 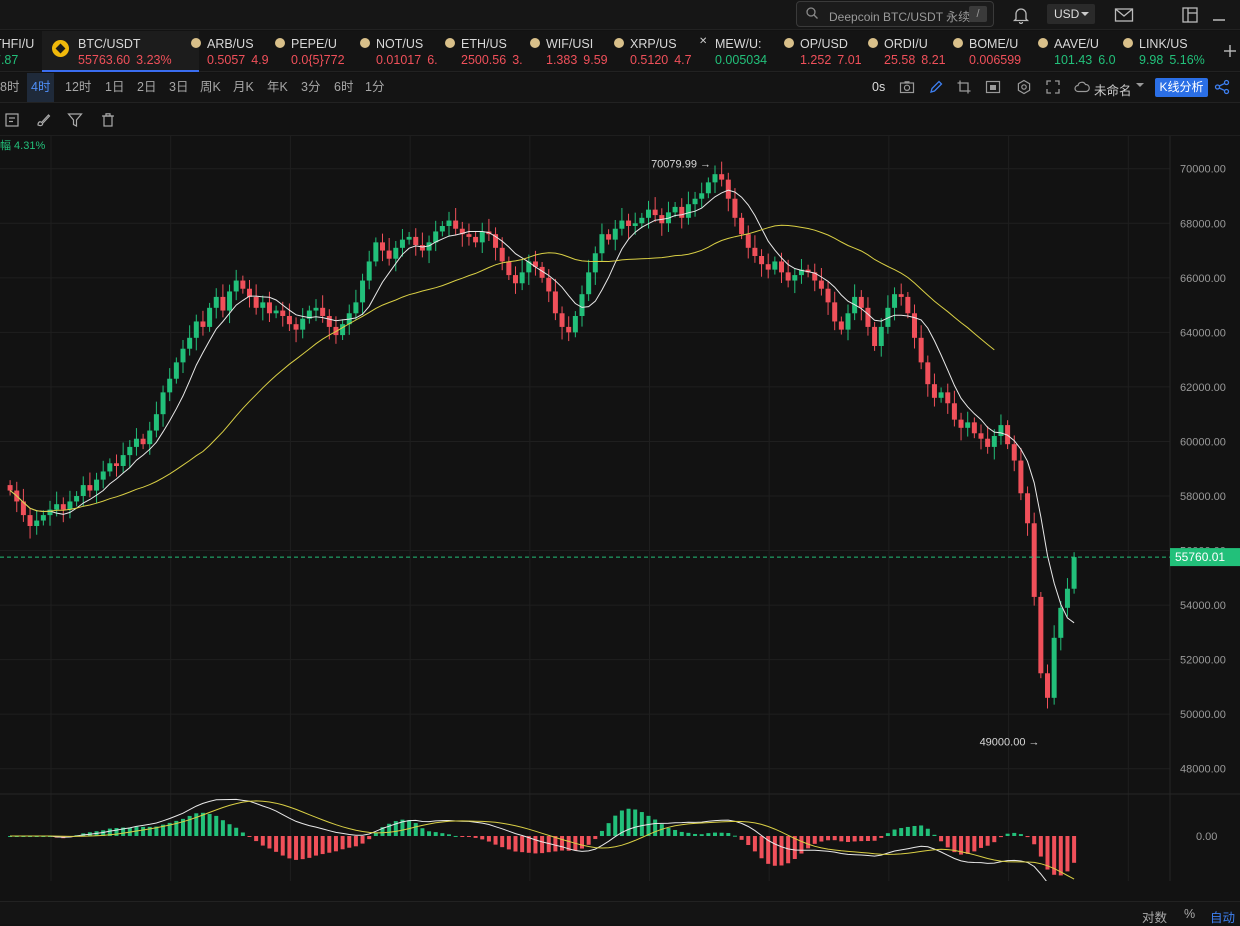 What do you see at coordinates (108, 120) in the screenshot?
I see `trash-icon` at bounding box center [108, 120].